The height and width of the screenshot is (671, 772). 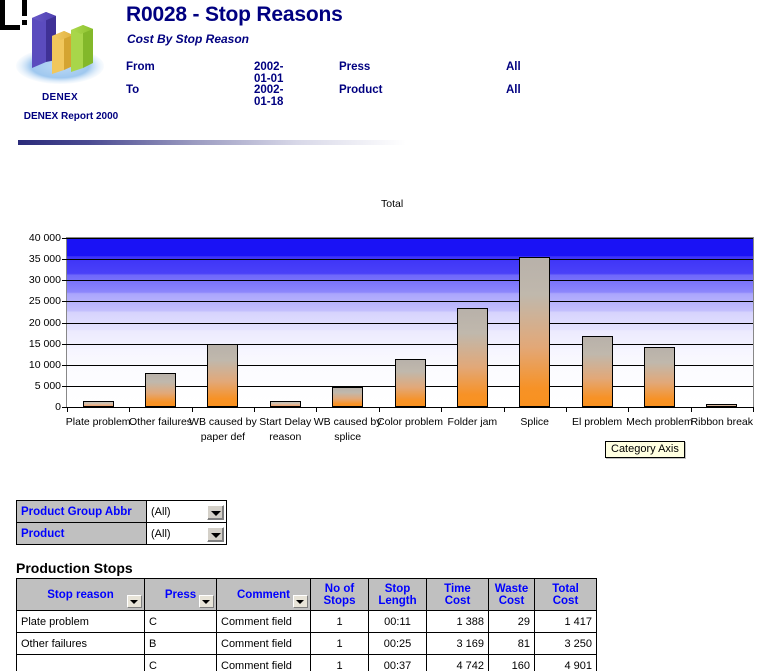 I want to click on column-header-total-cost: Total Cost, so click(x=565, y=594).